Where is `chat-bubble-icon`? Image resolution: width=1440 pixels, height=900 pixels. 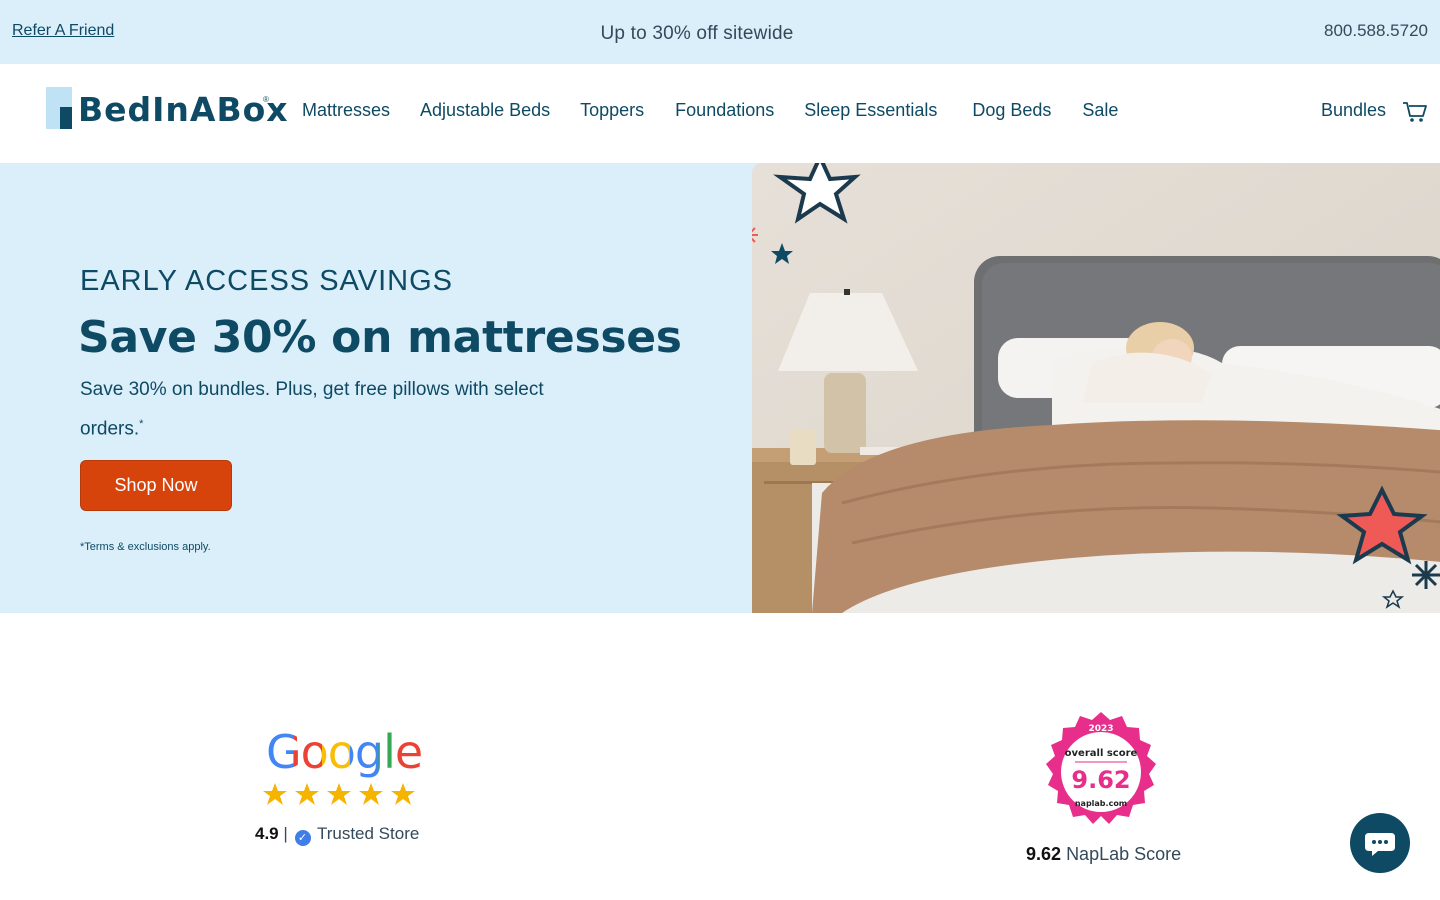 chat-bubble-icon is located at coordinates (1380, 844).